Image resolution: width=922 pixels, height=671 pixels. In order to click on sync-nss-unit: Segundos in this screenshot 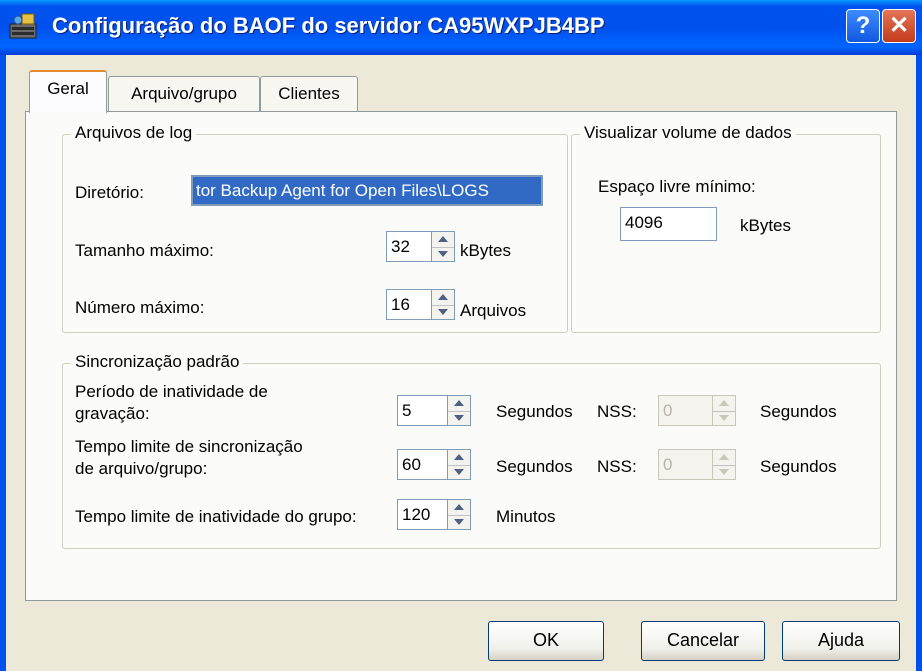, I will do `click(798, 466)`.